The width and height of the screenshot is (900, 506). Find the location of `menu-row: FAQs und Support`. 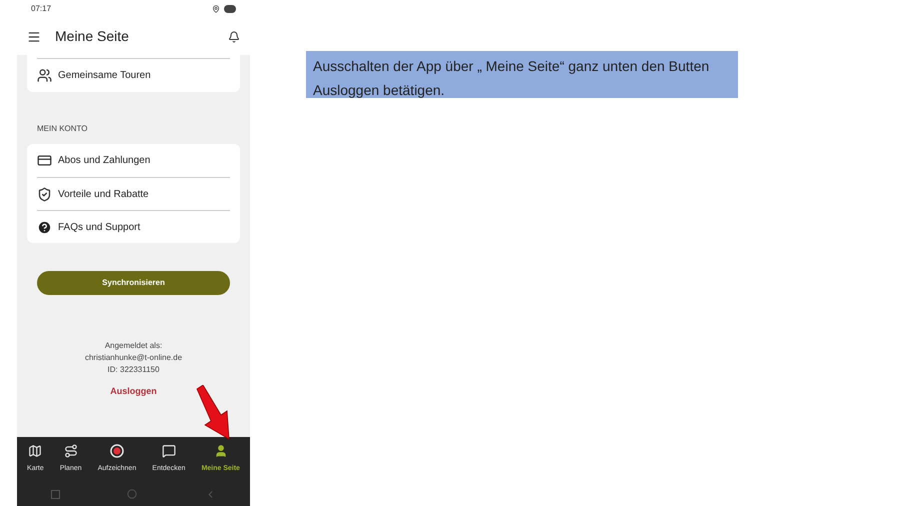

menu-row: FAQs und Support is located at coordinates (133, 226).